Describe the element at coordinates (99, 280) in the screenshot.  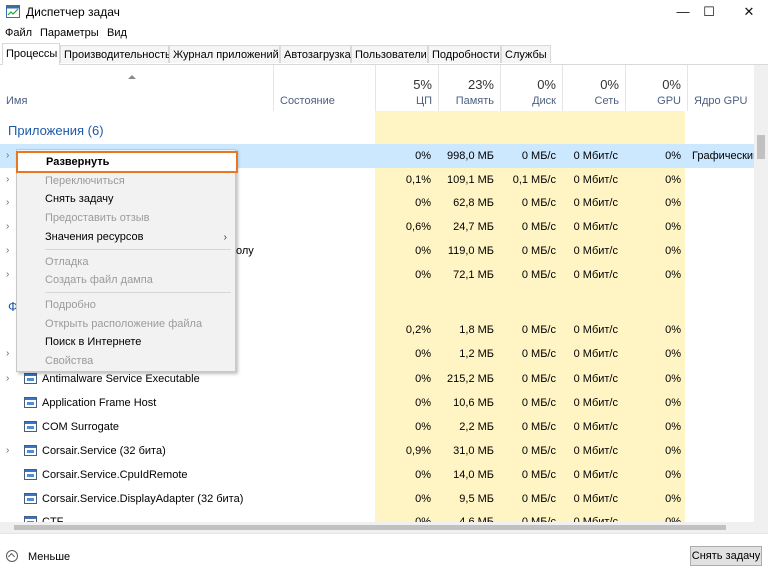
I see `ctx-create-dump: Создать файл дампа` at that location.